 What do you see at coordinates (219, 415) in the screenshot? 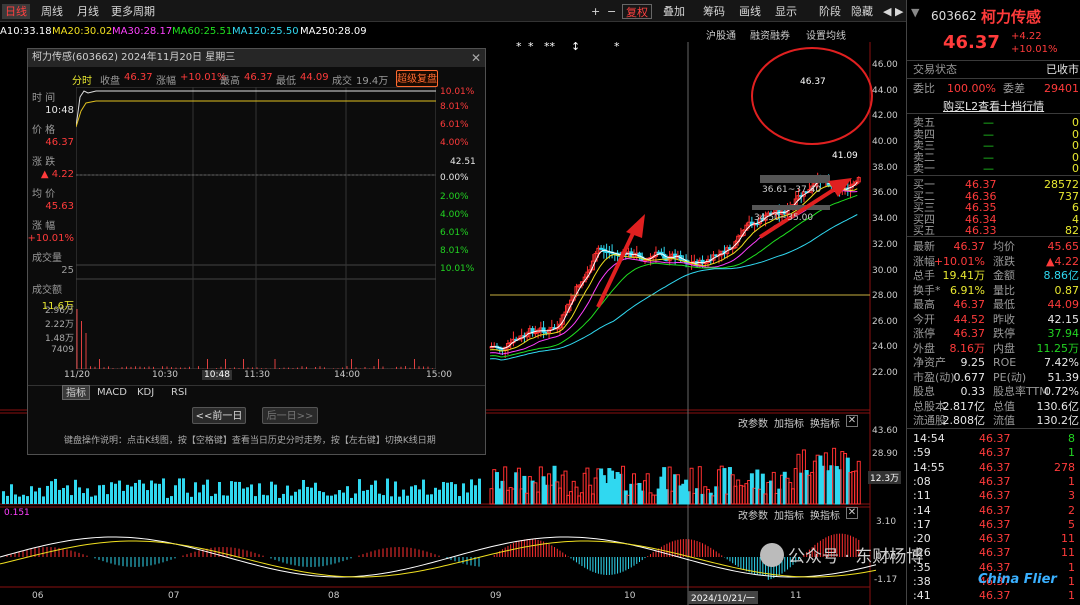
I see `prev-day-button: <<前一日` at bounding box center [219, 415].